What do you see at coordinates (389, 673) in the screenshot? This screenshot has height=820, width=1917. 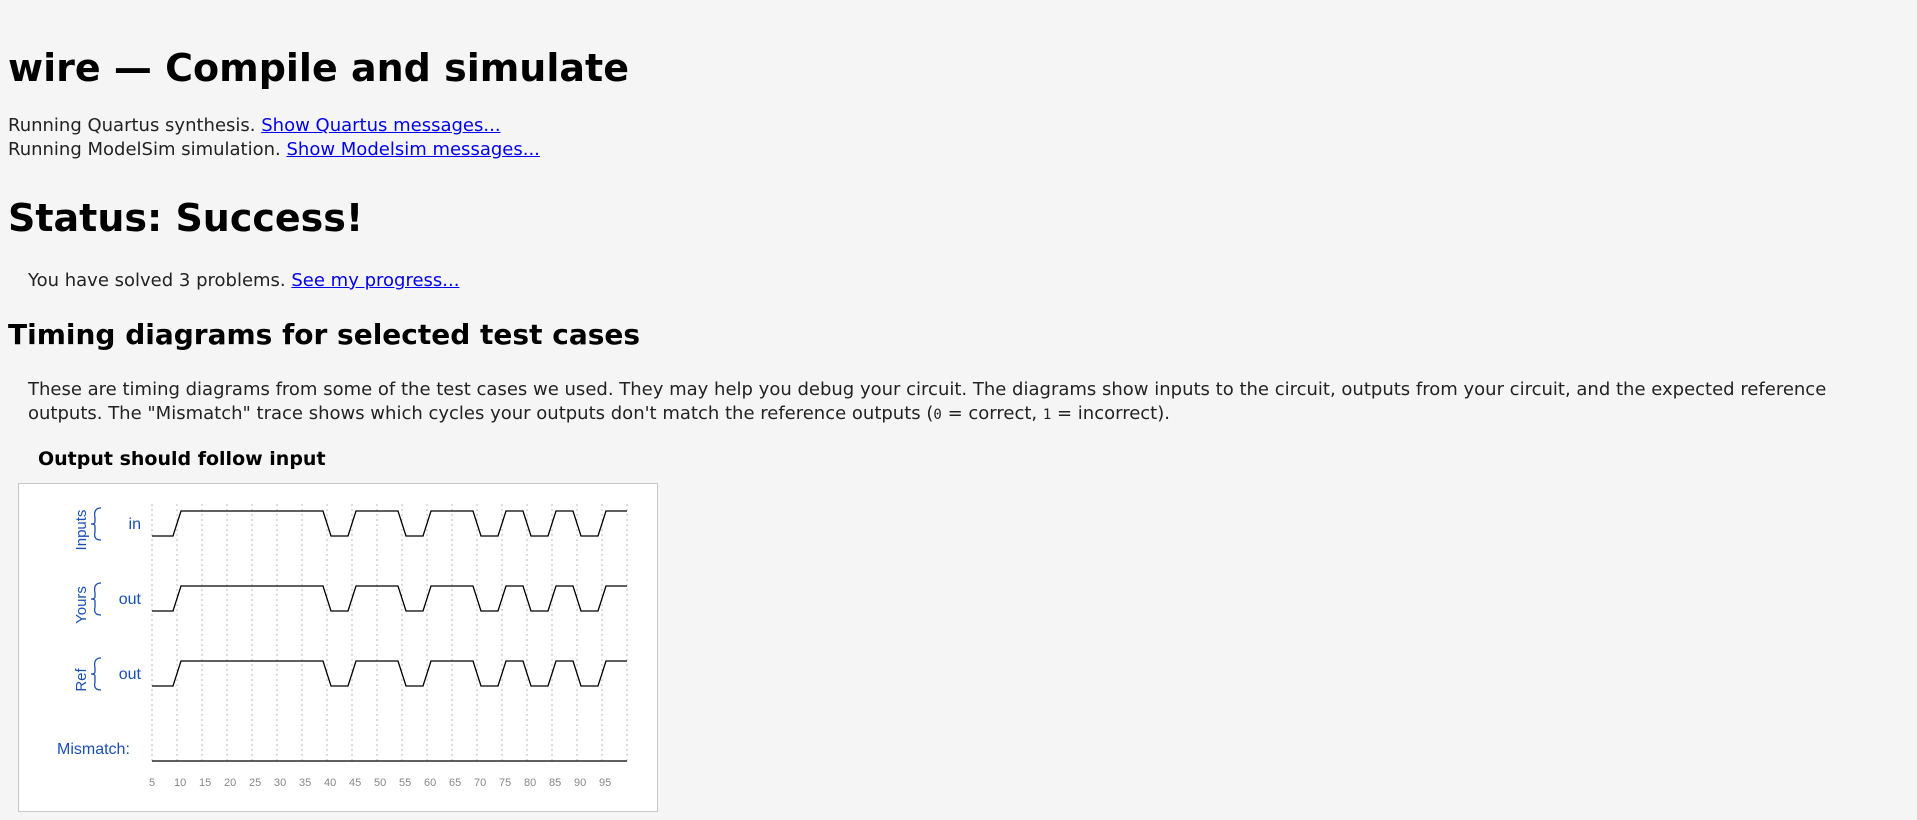 I see `waveform-ref-out` at bounding box center [389, 673].